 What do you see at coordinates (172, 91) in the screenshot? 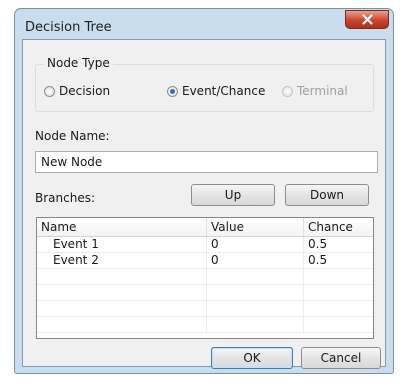
I see `radio-event-chance-indicator` at bounding box center [172, 91].